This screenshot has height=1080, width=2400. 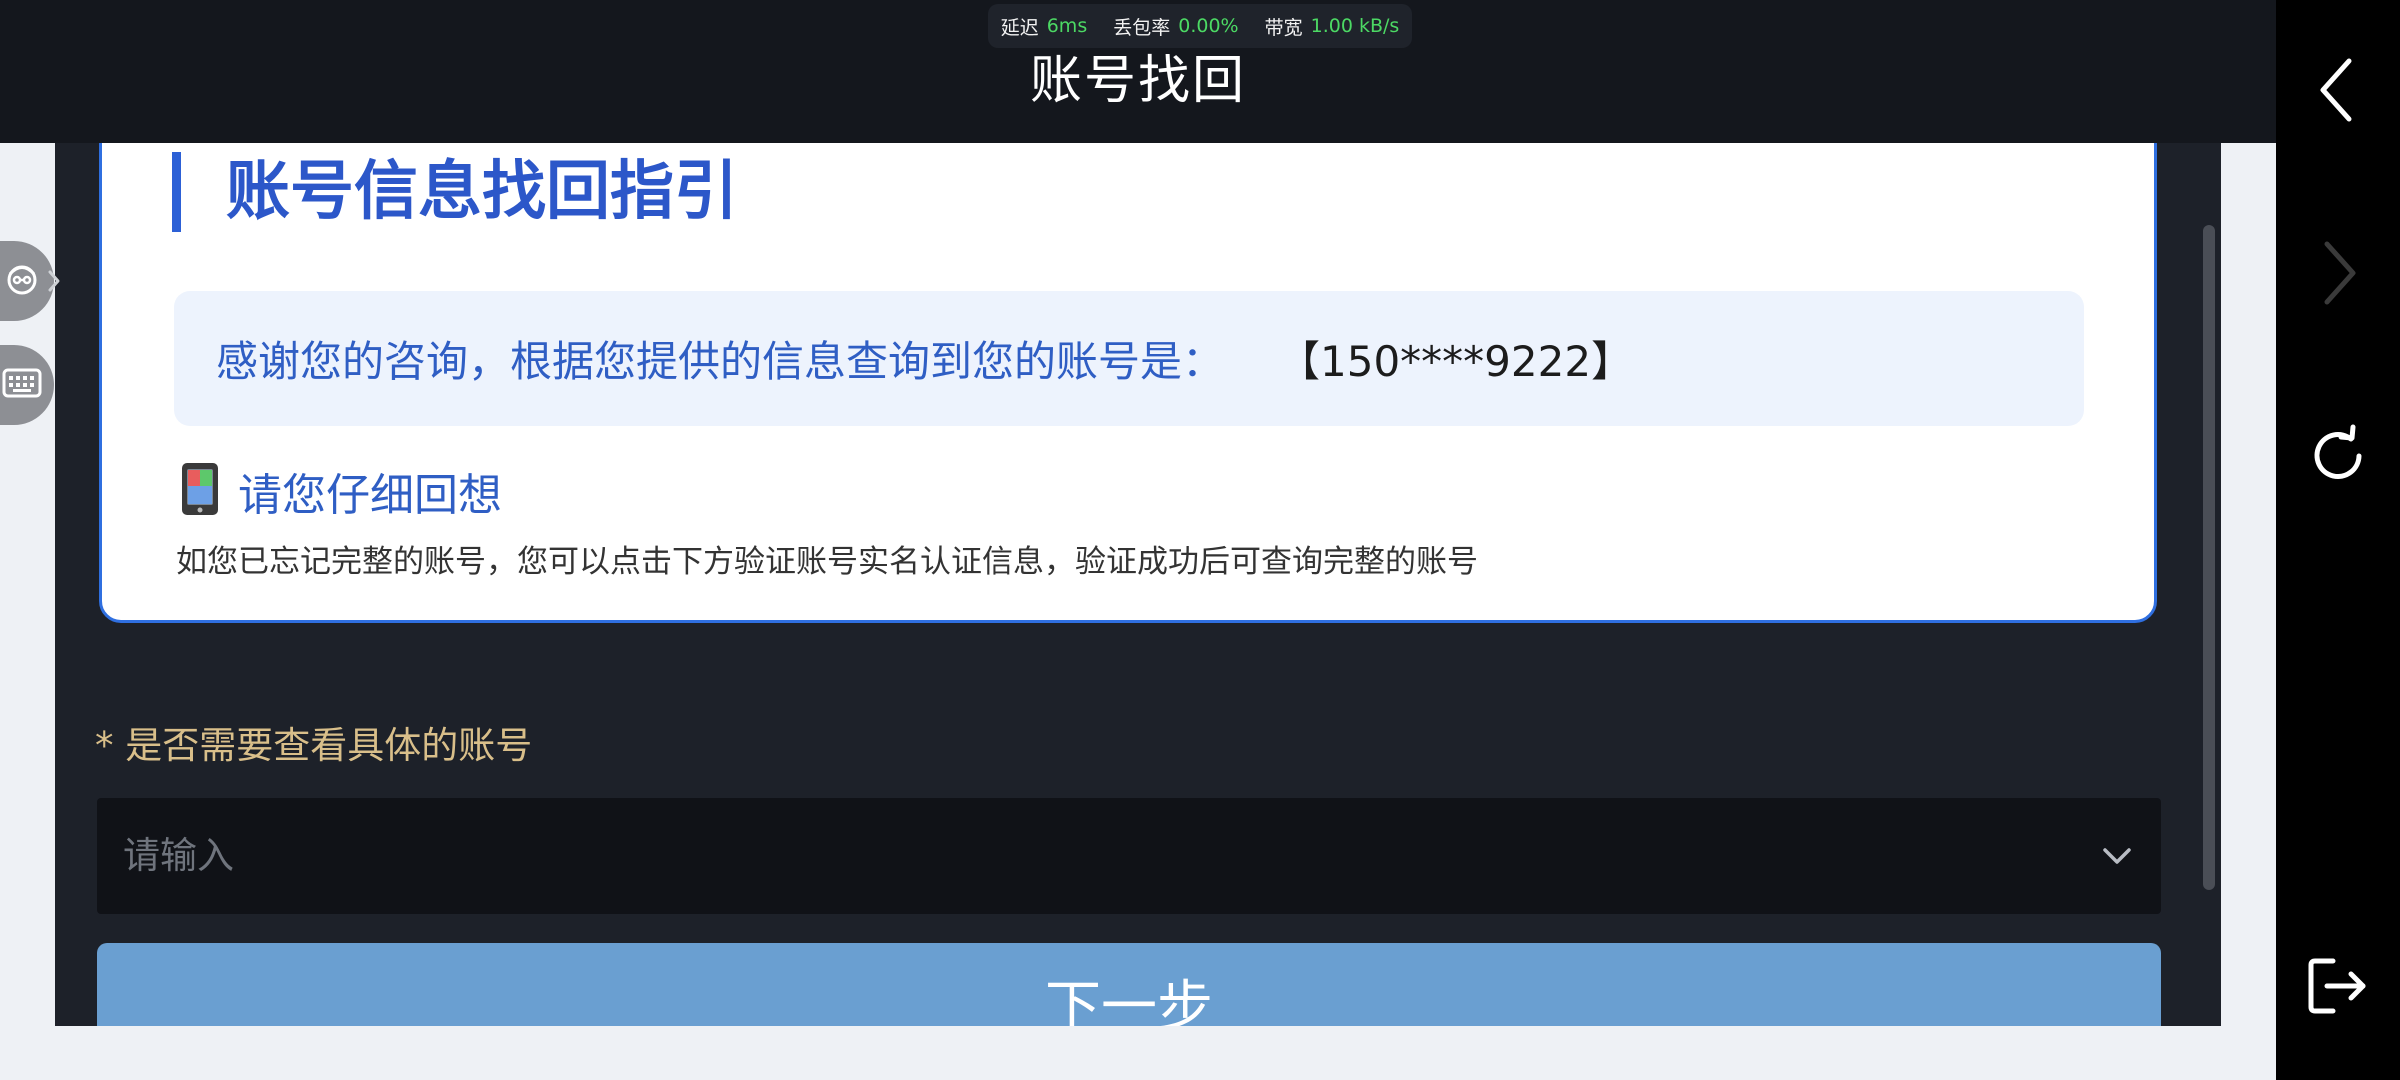 I want to click on account-info-text: 感谢您的咨询，根据您提供的信息查询到您的账号是：, so click(x=720, y=361).